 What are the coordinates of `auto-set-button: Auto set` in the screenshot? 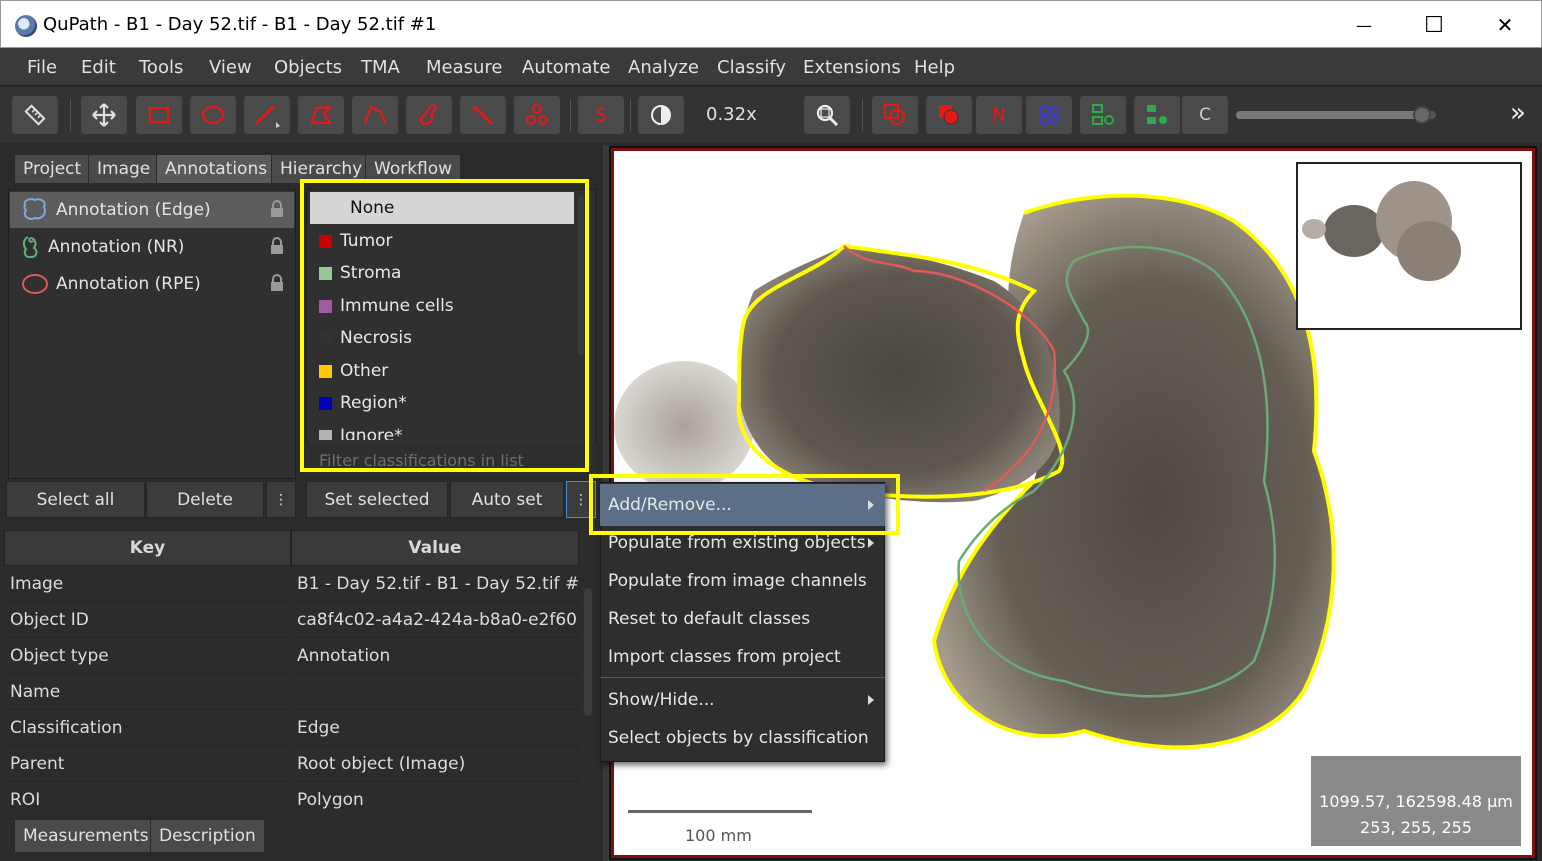 It's located at (507, 499).